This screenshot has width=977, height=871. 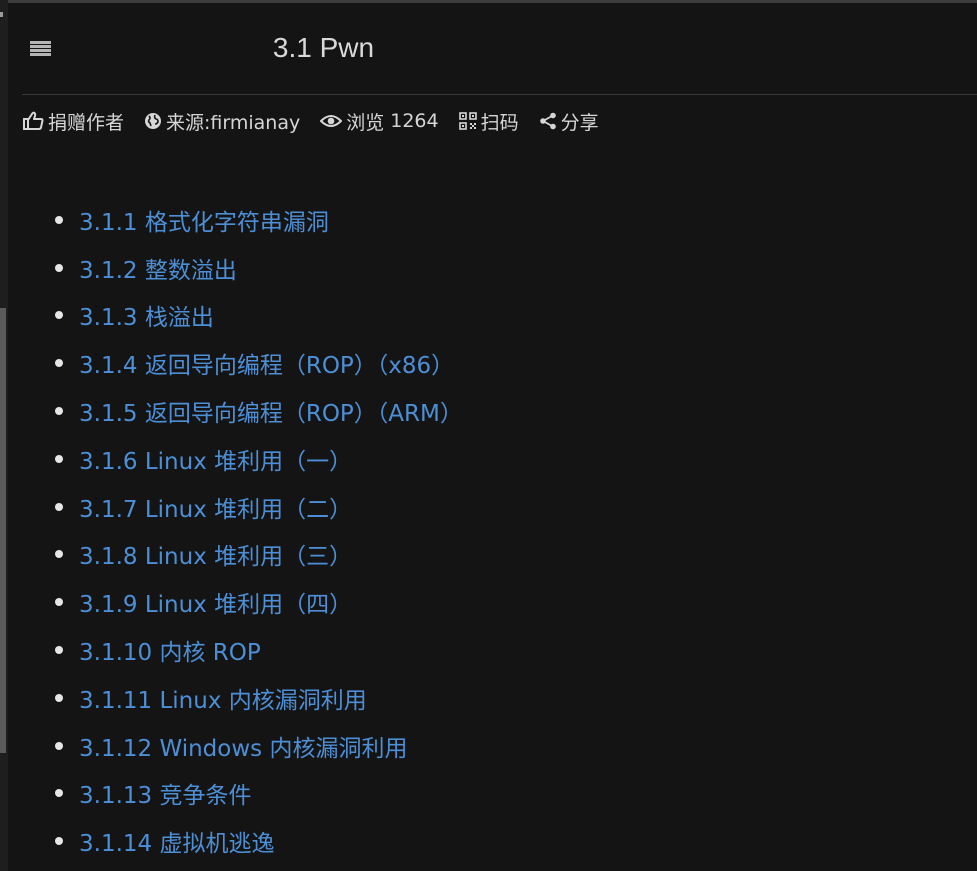 What do you see at coordinates (33, 120) in the screenshot?
I see `thumbs-up-icon` at bounding box center [33, 120].